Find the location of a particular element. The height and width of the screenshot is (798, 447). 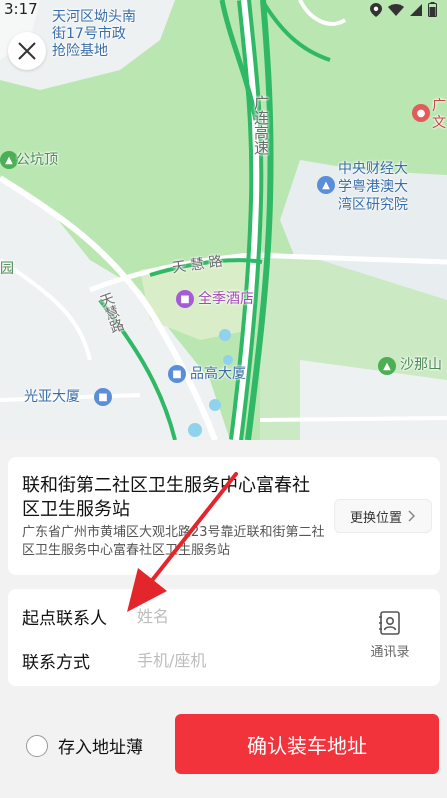

map-label-four-seasons: 全季酒店 is located at coordinates (226, 299).